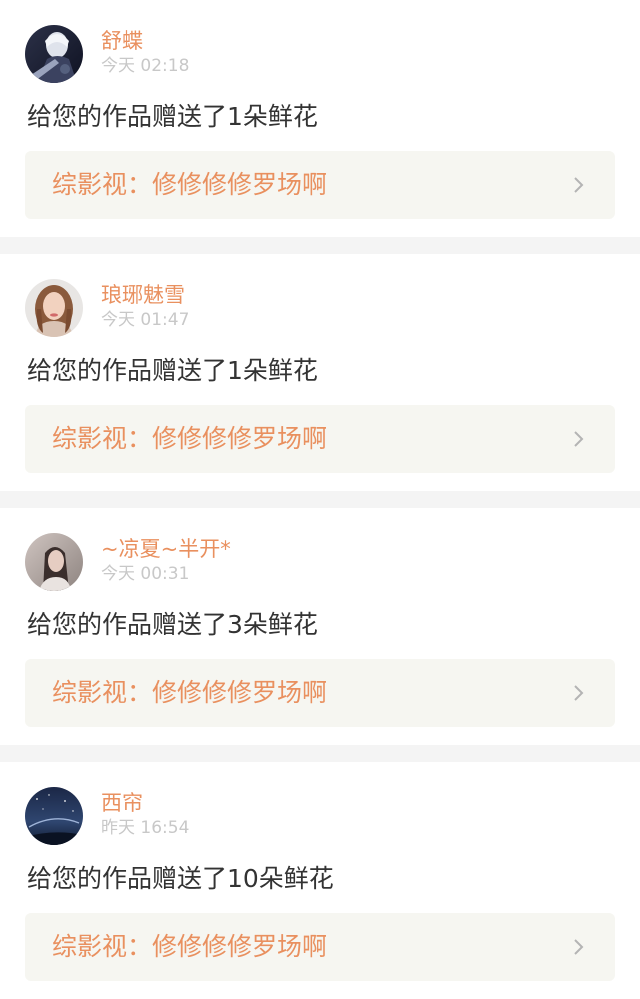  I want to click on username: 琅琊魅雪, so click(143, 295).